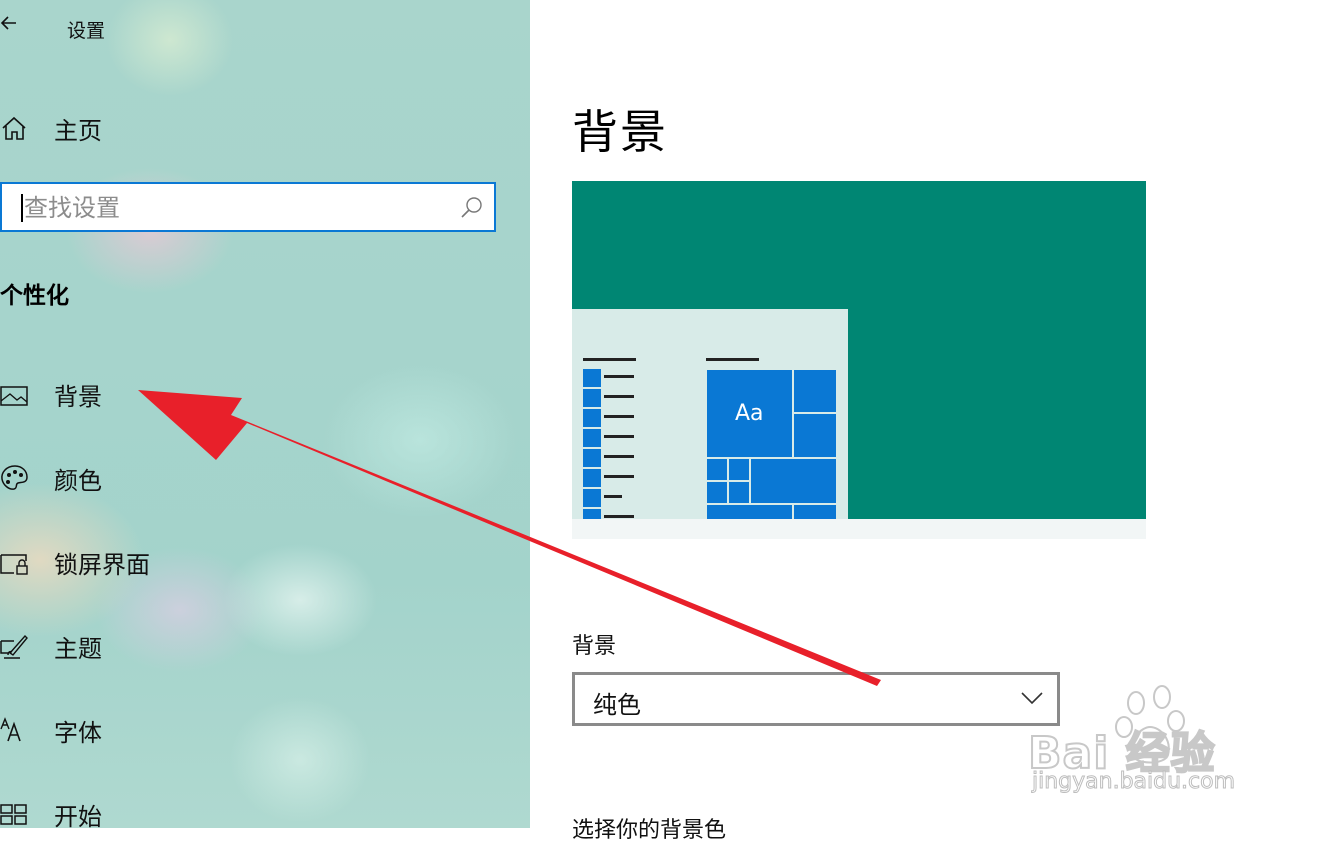 This screenshot has height=844, width=1341. Describe the element at coordinates (234, 208) in the screenshot. I see `search-input` at that location.